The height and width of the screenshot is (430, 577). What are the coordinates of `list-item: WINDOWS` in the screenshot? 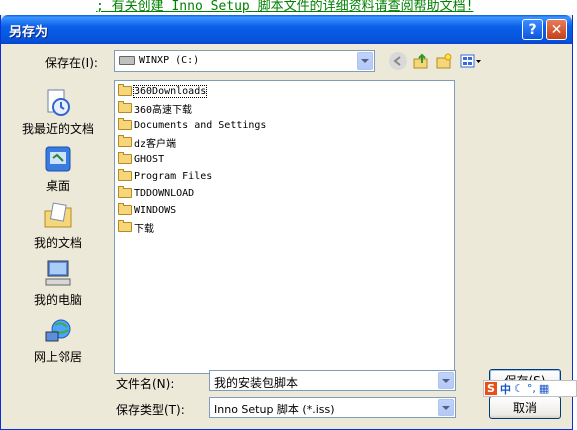 It's located at (147, 210).